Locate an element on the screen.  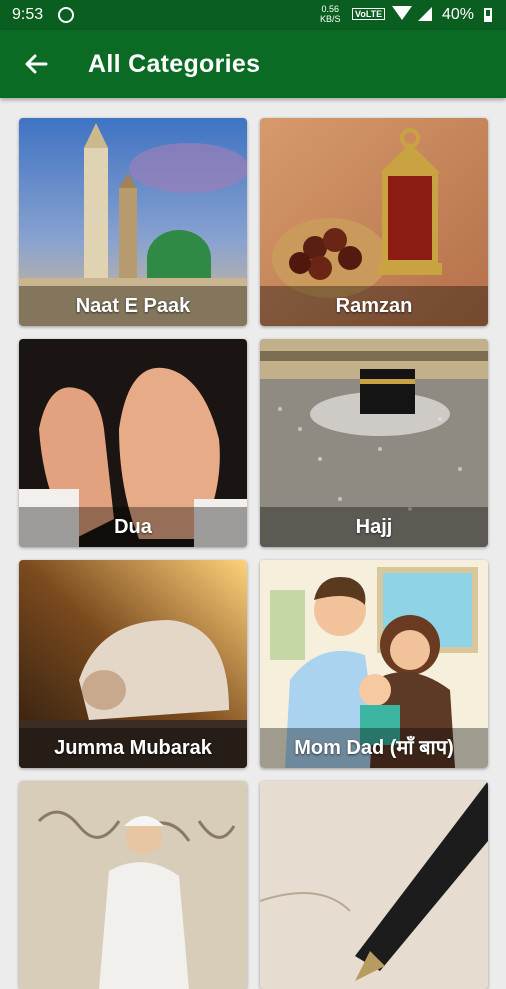
status-time: 9:53 is located at coordinates (28, 14).